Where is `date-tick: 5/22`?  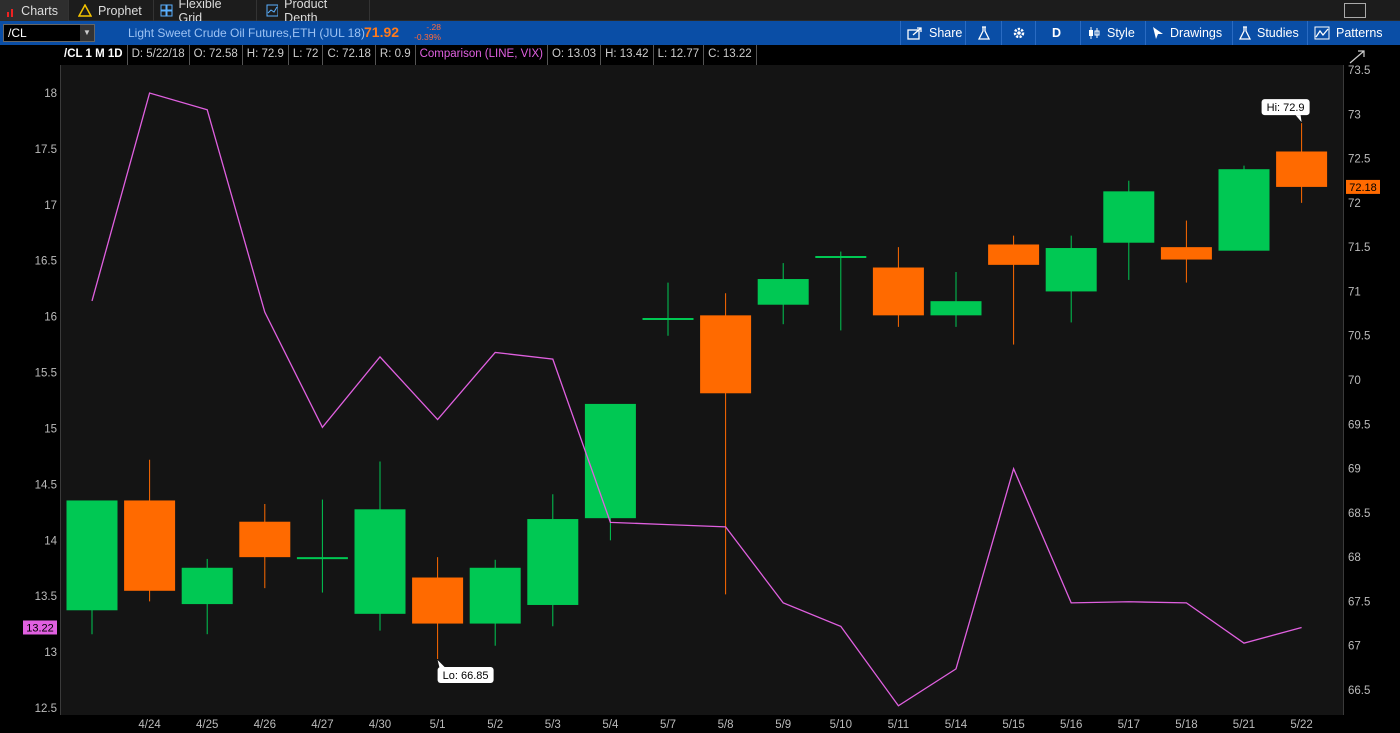
date-tick: 5/22 is located at coordinates (1301, 725).